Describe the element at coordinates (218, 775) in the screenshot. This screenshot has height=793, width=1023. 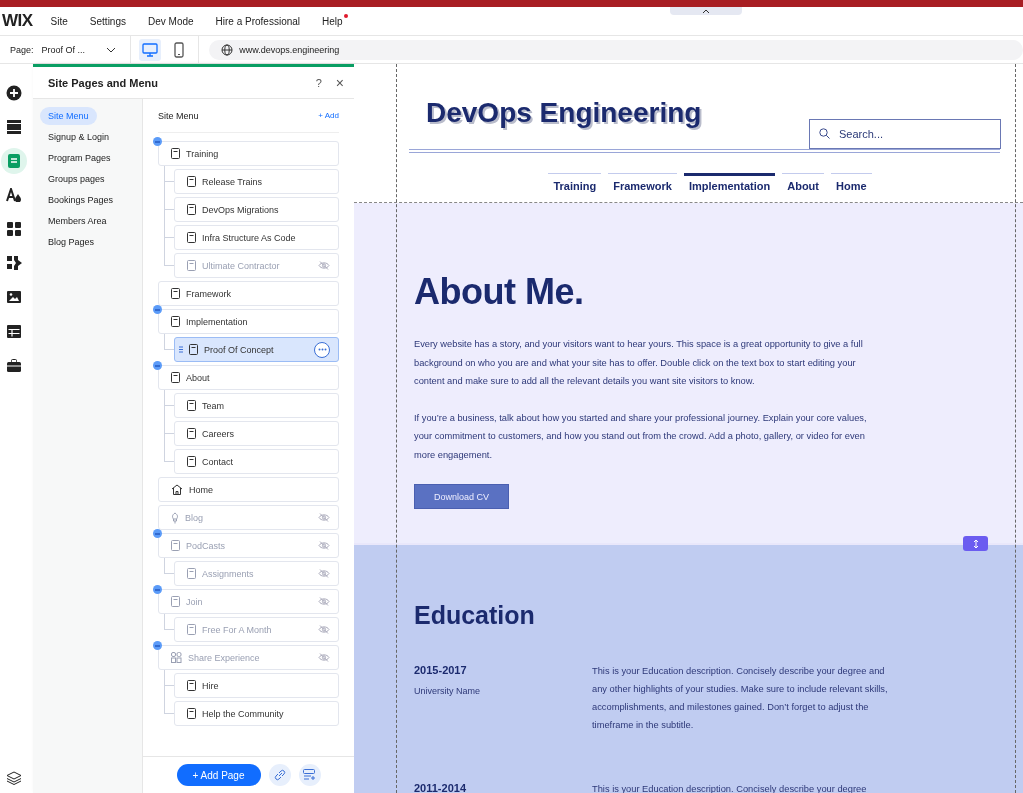
I see `add-page-button: + Add Page` at that location.